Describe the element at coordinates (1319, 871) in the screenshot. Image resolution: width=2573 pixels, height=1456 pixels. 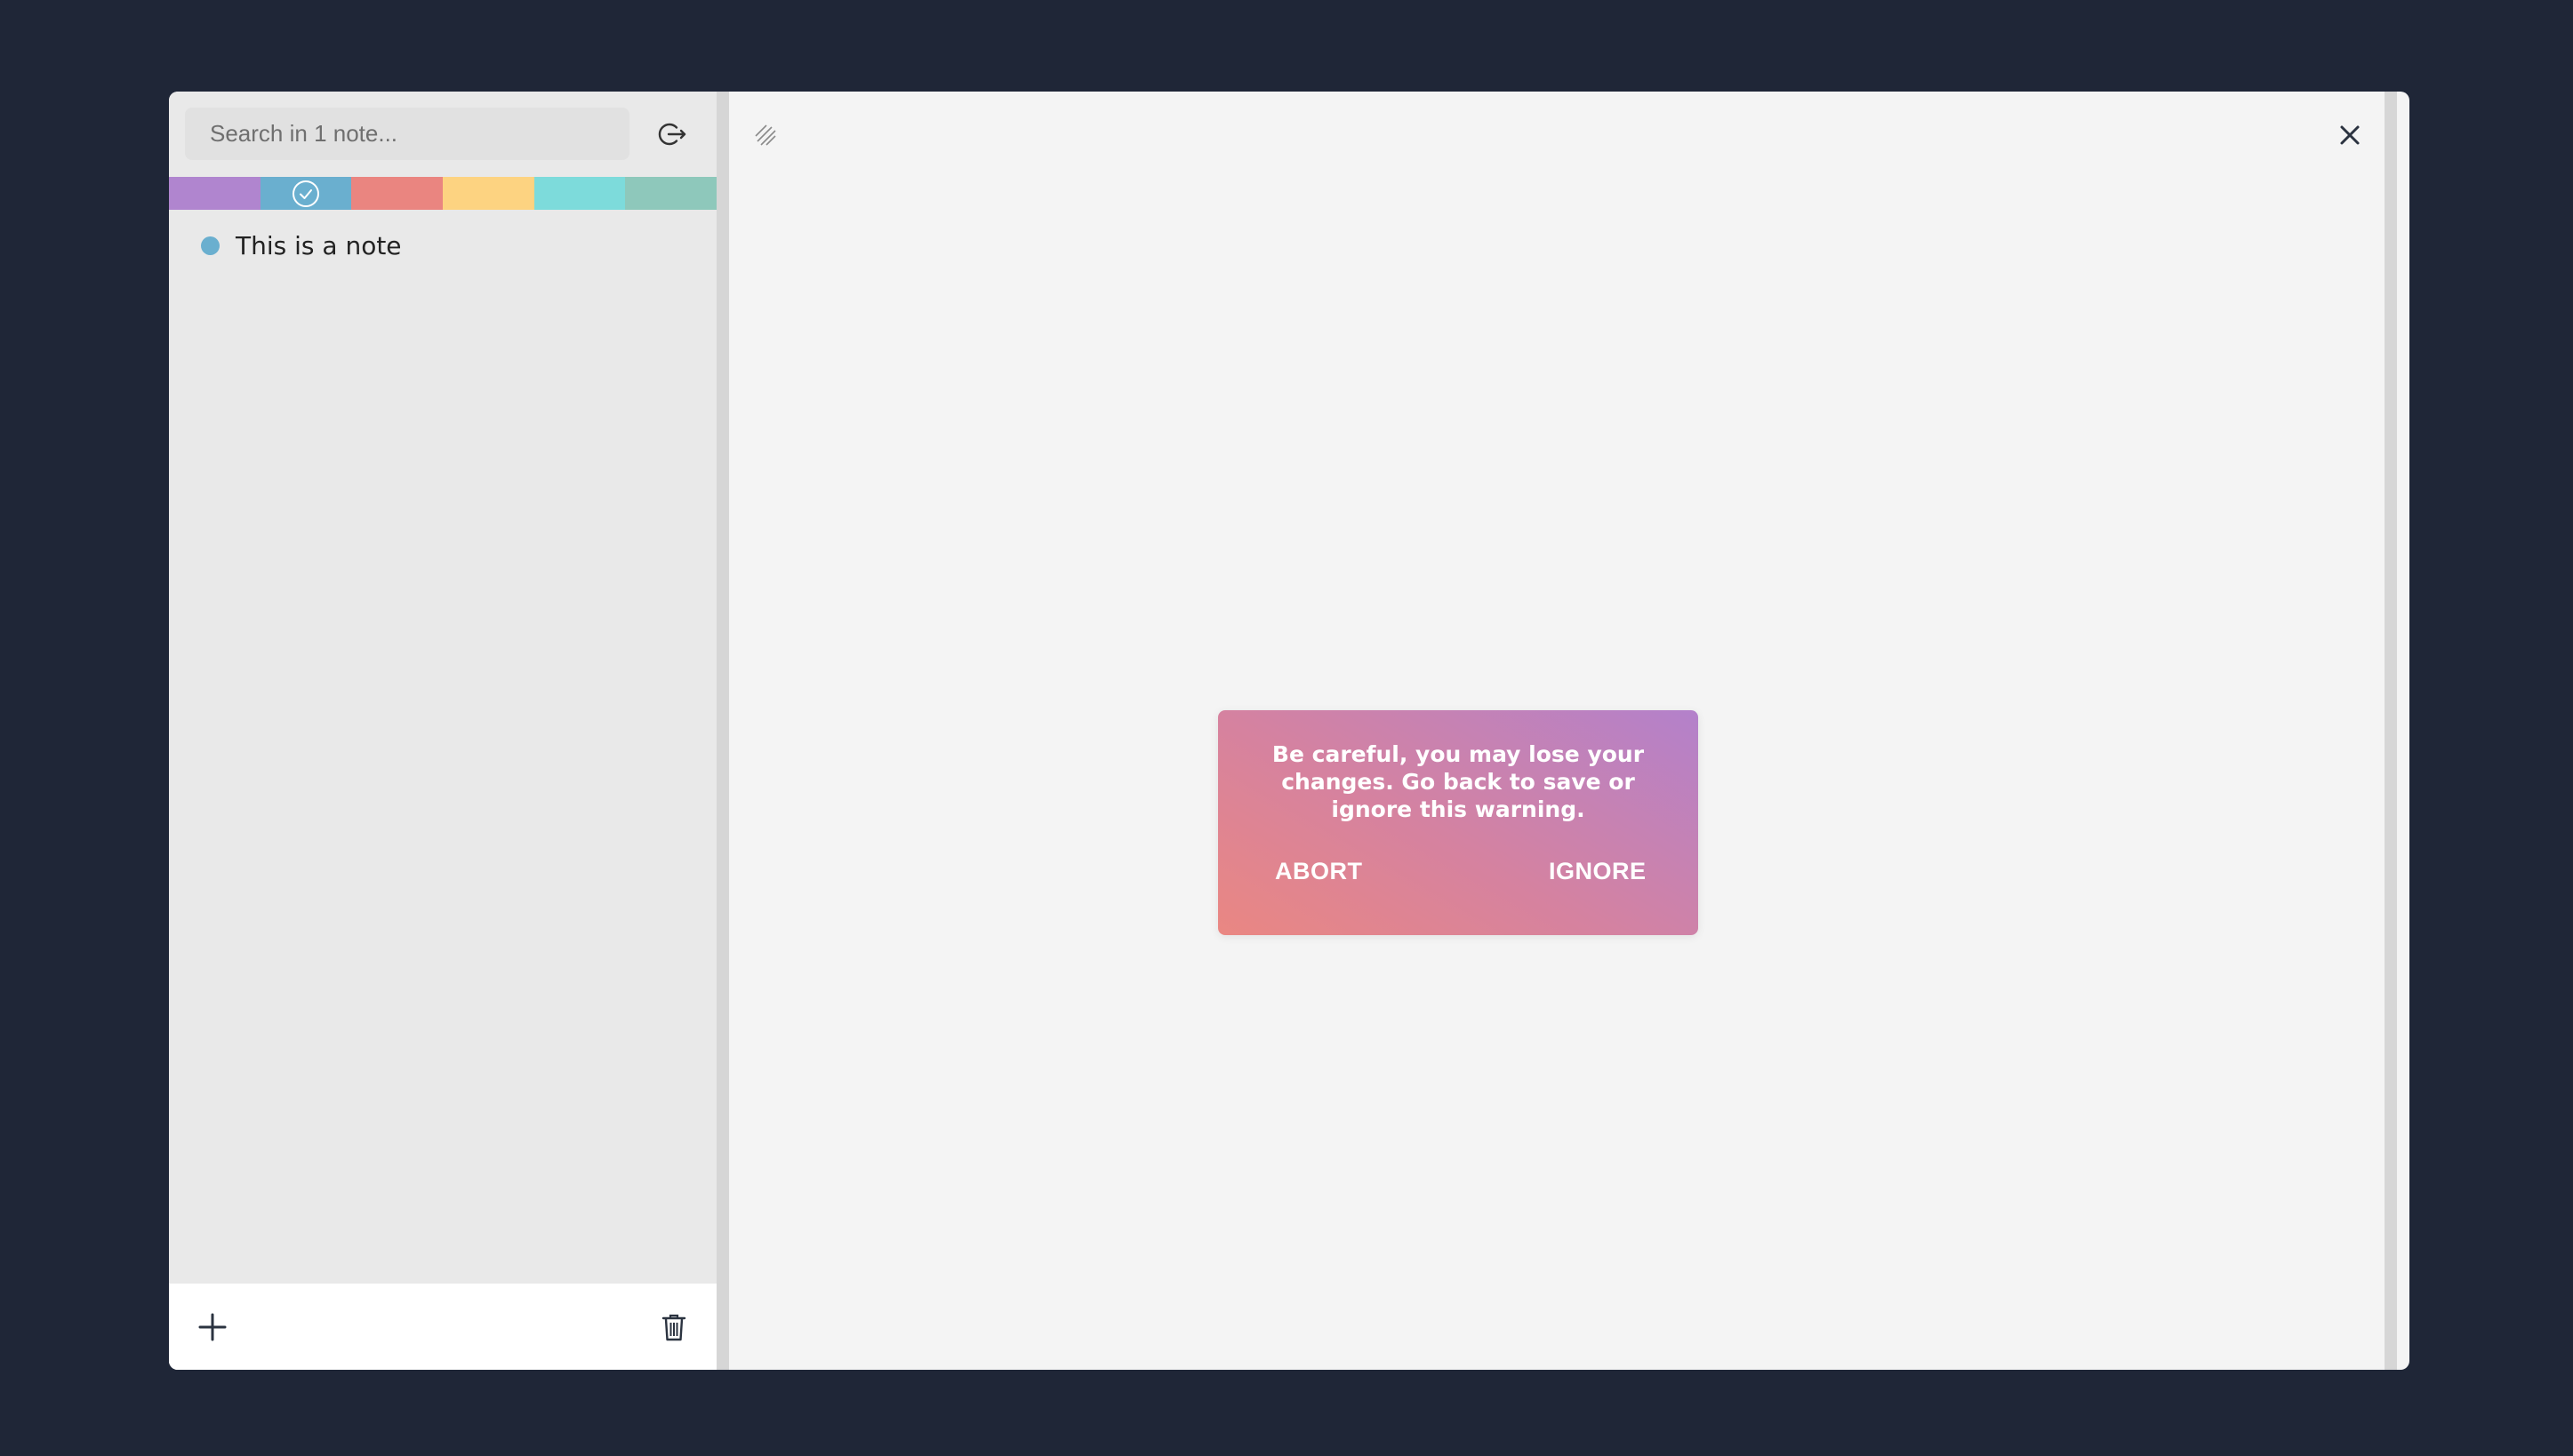
I see `abort-button: ABORT` at that location.